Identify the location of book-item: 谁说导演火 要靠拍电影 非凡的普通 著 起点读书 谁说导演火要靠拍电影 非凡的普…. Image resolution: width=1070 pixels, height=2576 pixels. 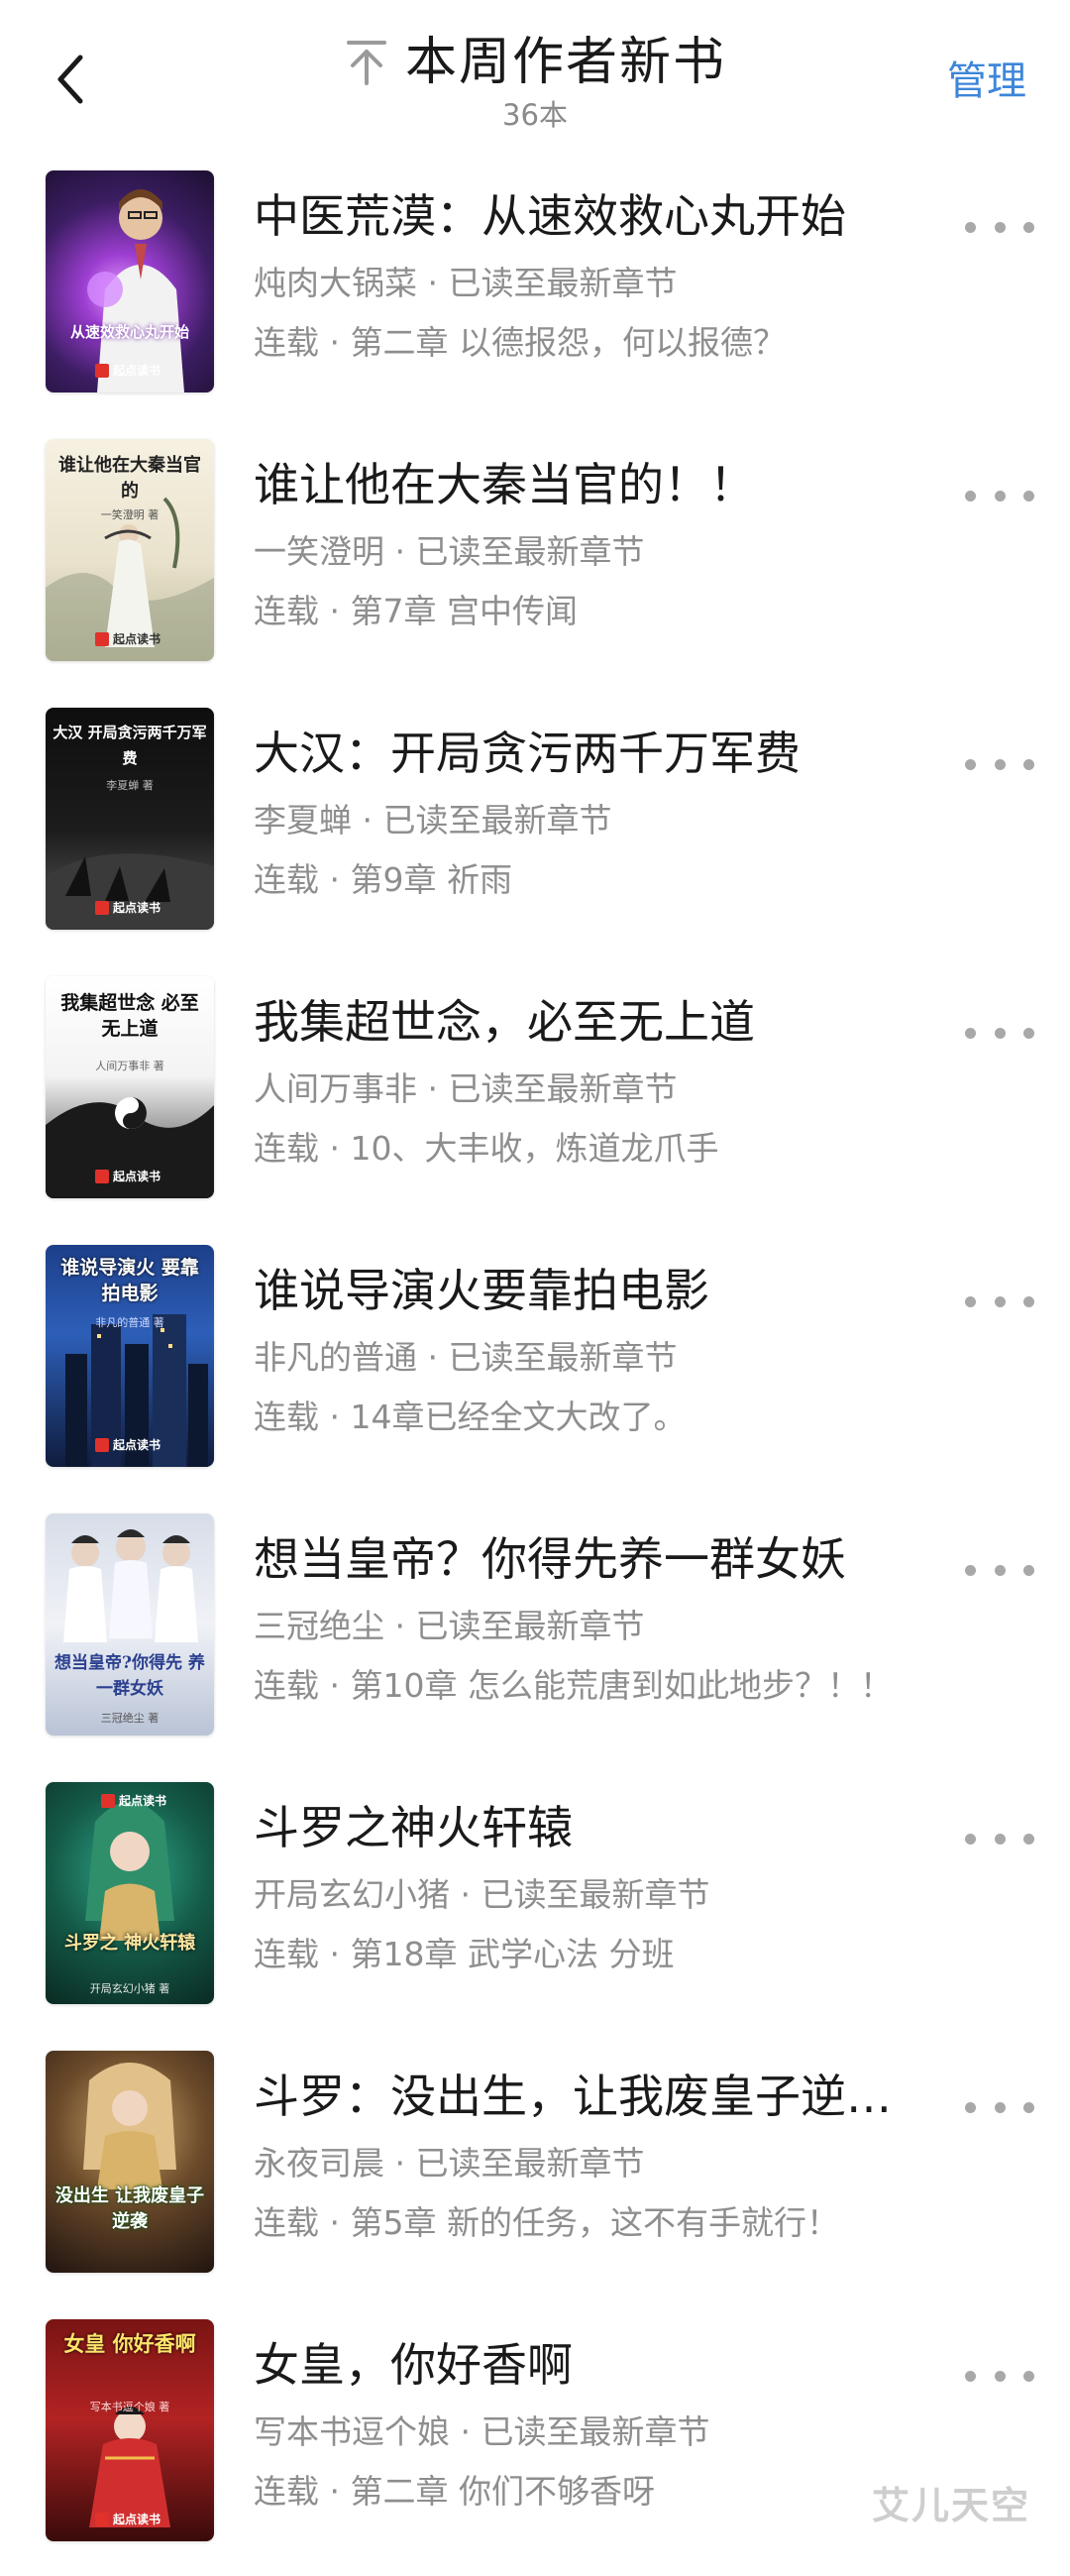
(535, 1367).